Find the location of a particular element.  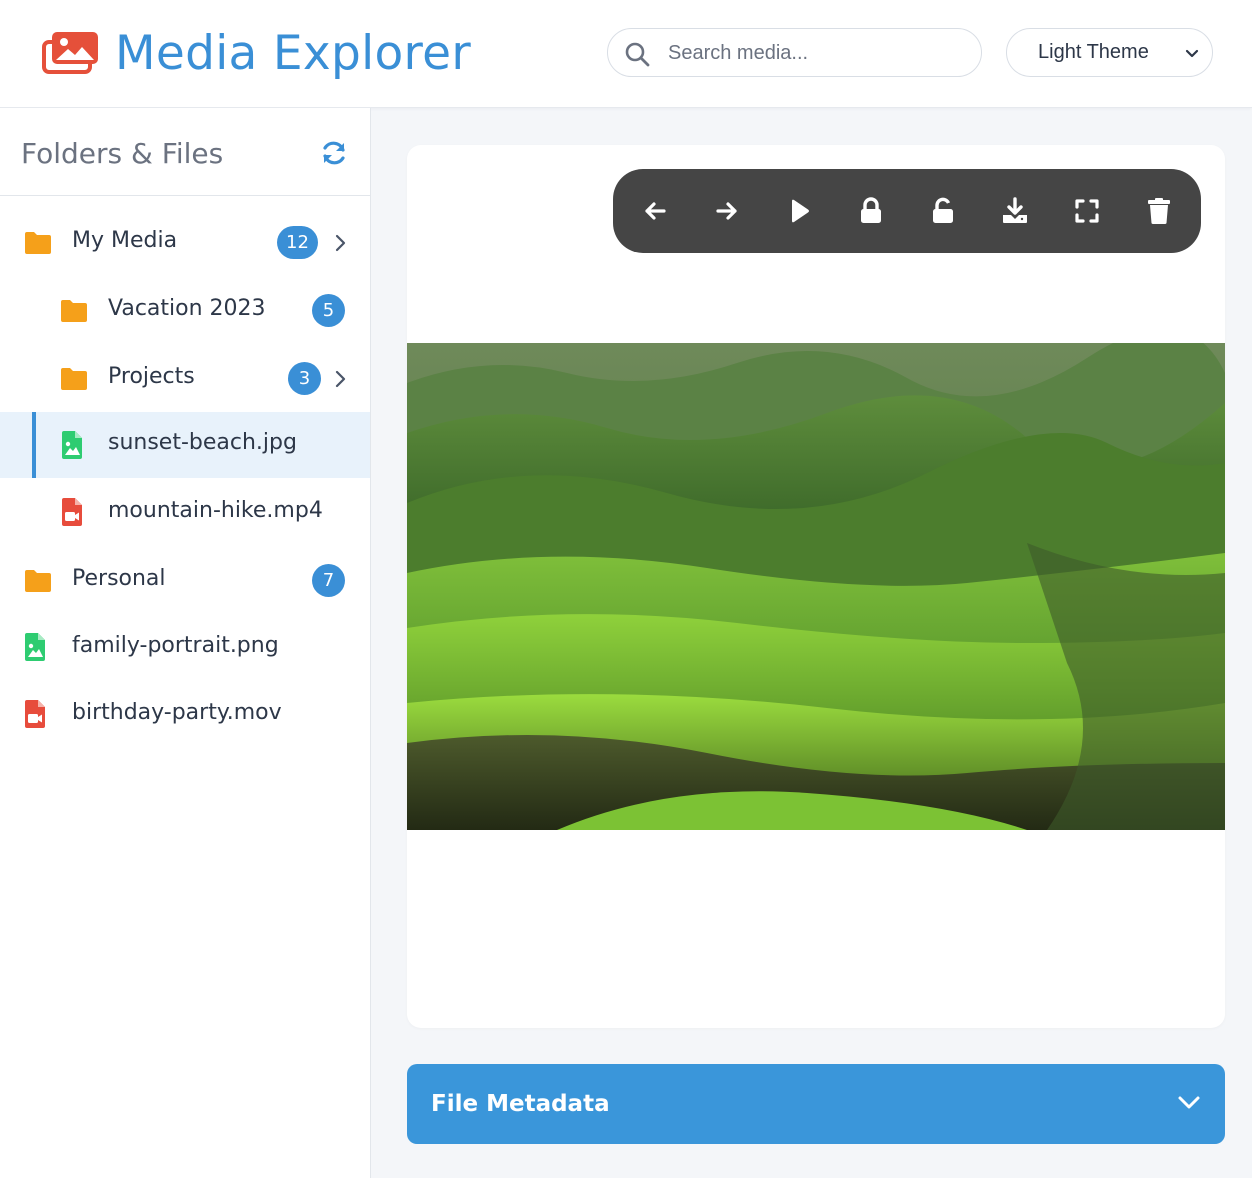

count-badge: 5 is located at coordinates (328, 310).